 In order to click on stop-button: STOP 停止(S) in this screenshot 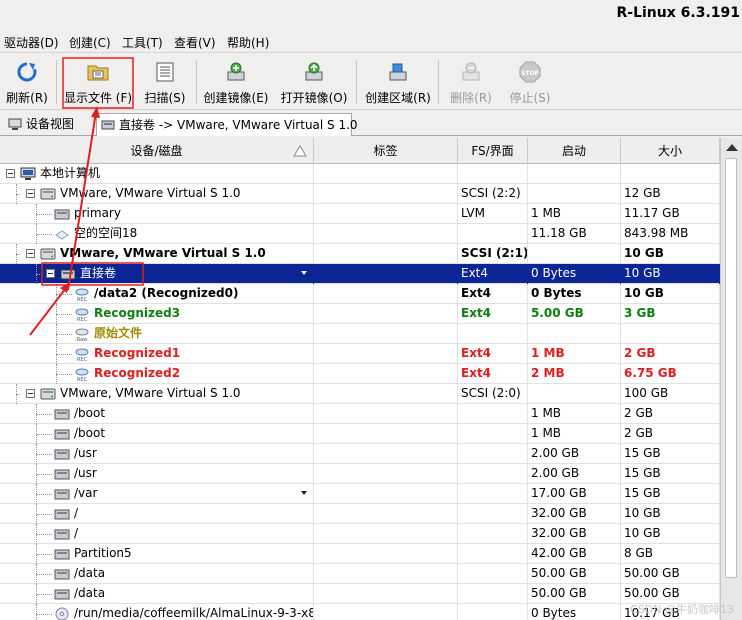, I will do `click(530, 82)`.